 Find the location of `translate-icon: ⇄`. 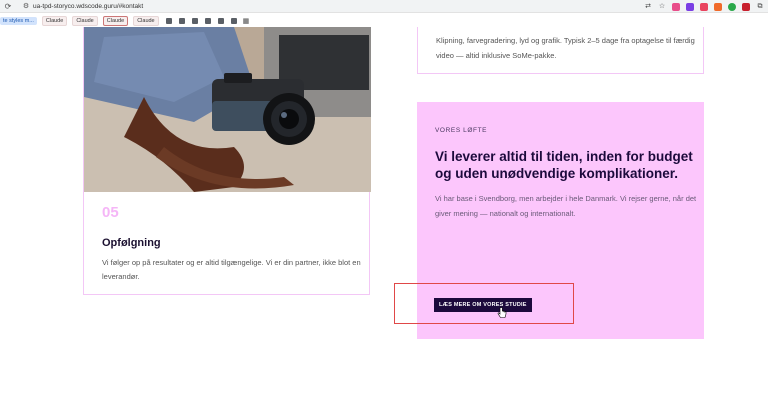

translate-icon: ⇄ is located at coordinates (648, 7).